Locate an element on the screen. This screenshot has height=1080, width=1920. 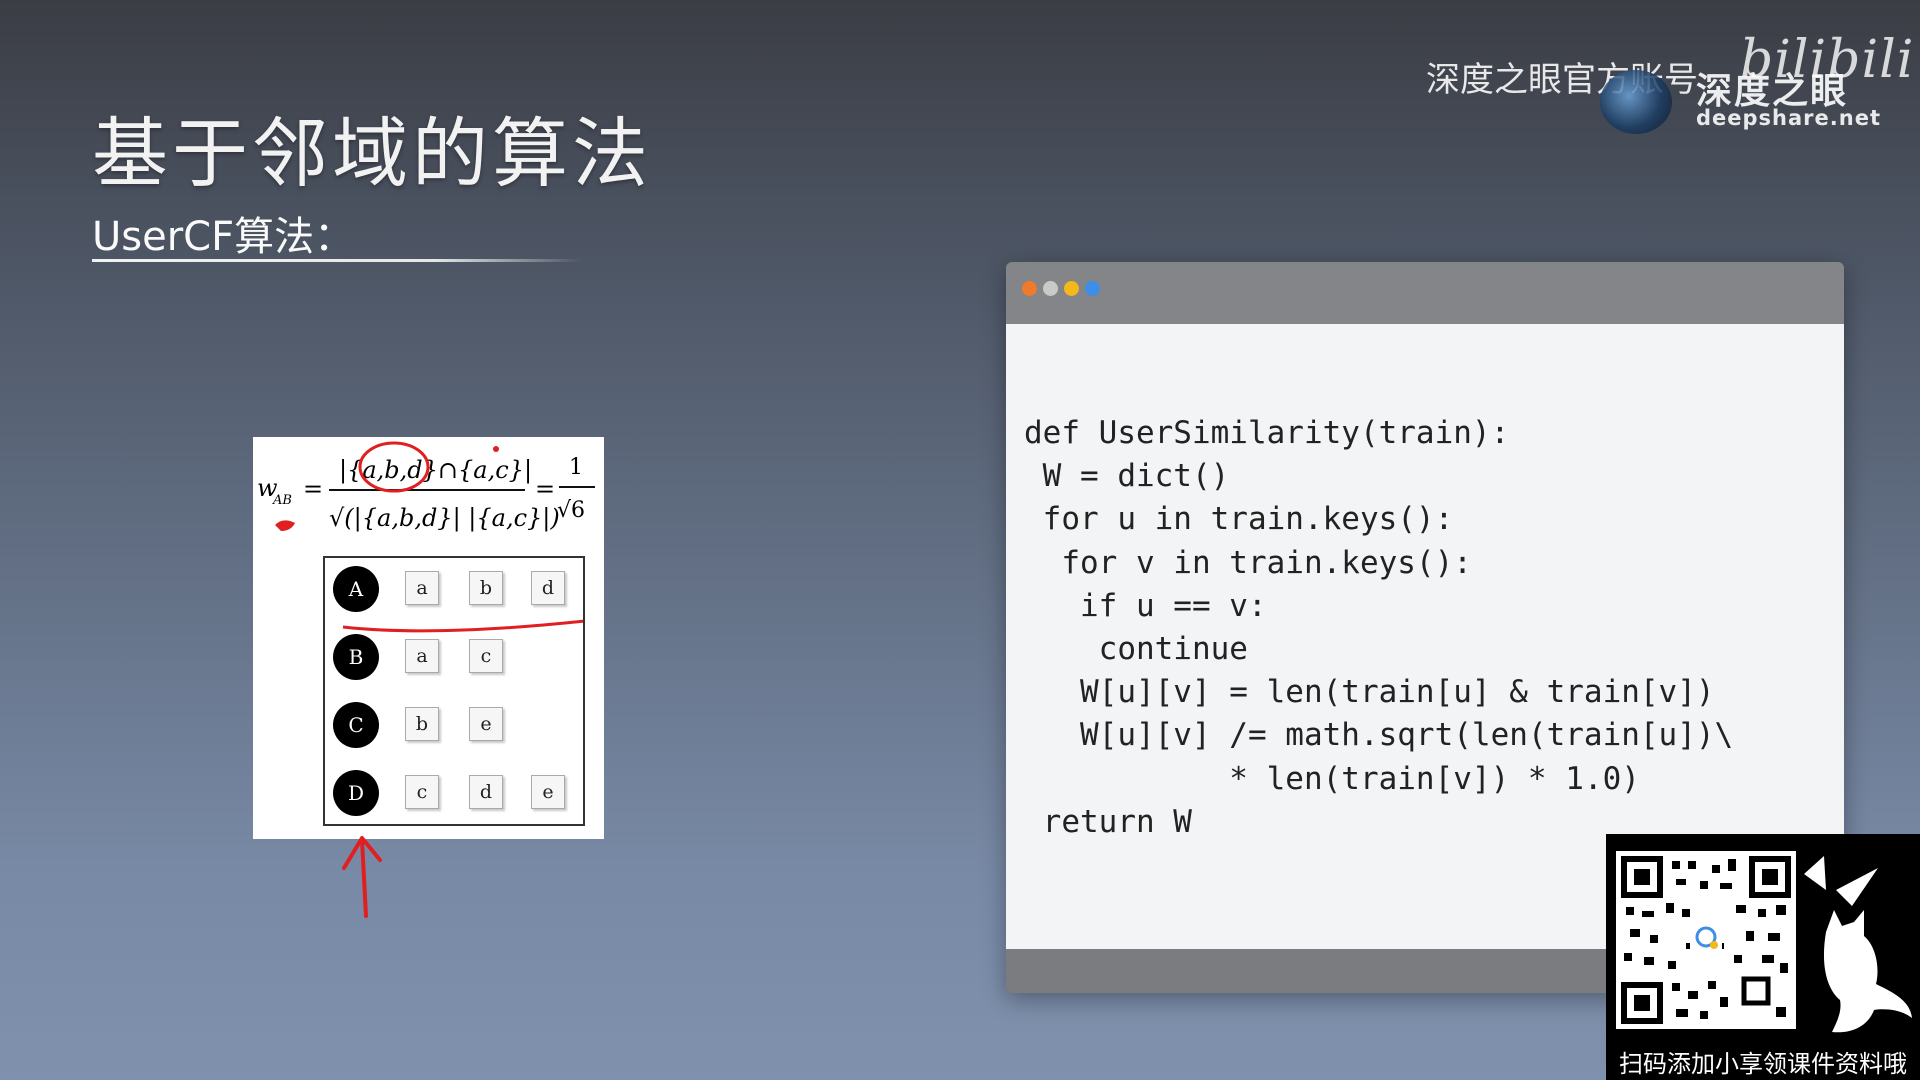
user-item-table: A a b d B a c C b e D c d e is located at coordinates (454, 691).